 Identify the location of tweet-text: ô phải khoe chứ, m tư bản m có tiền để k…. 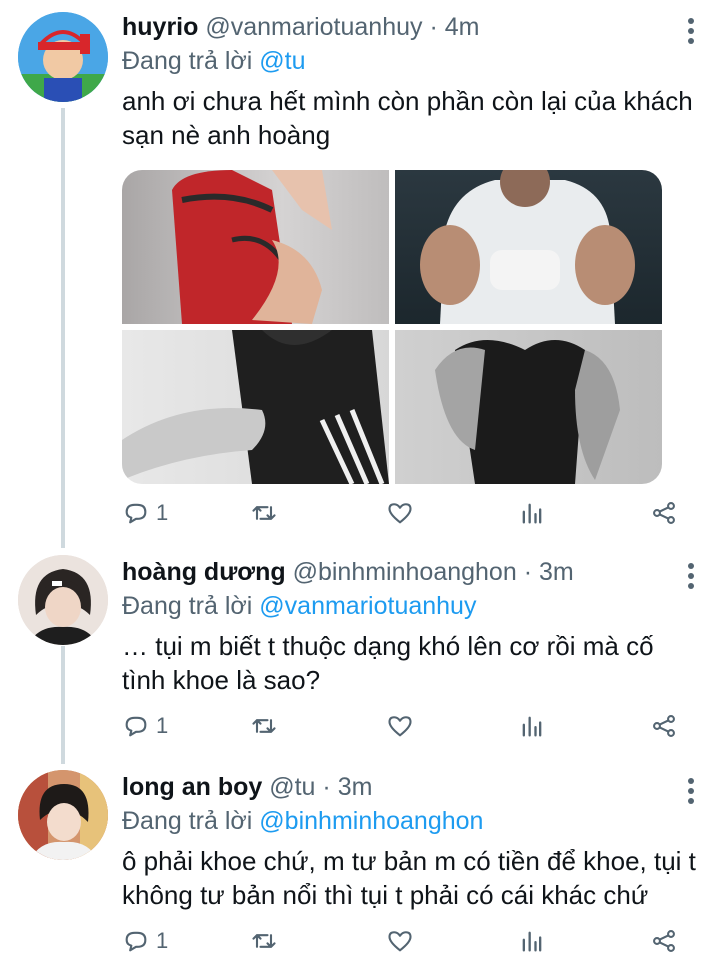
(409, 878).